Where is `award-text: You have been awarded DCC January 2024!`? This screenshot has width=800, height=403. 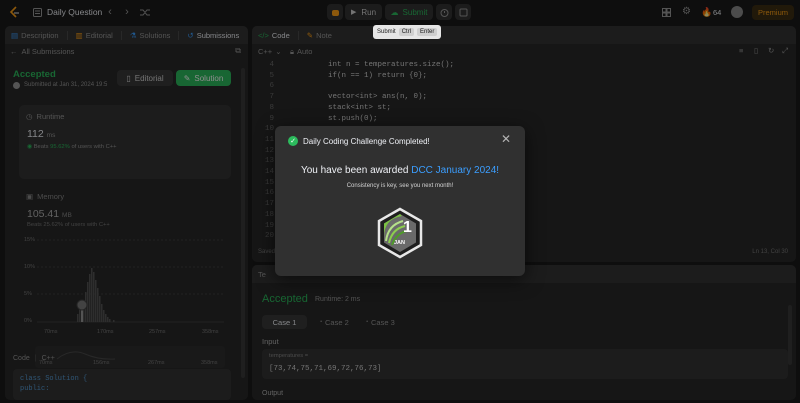 award-text: You have been awarded DCC January 2024! is located at coordinates (400, 170).